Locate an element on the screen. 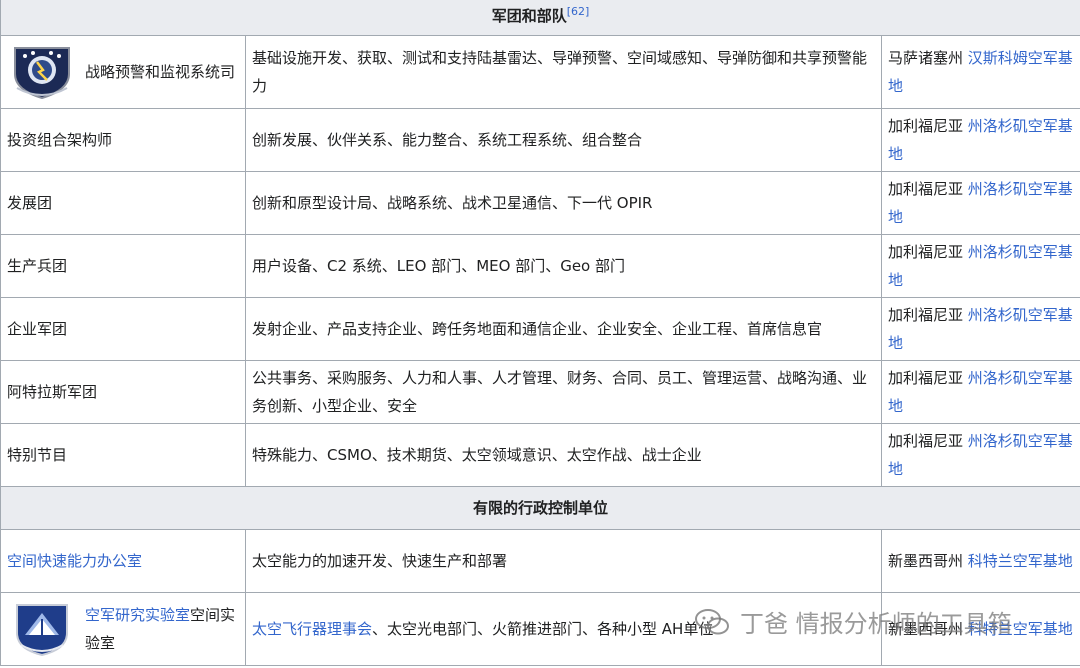 This screenshot has width=1080, height=668. unit-link: 空间快速能力办公室 is located at coordinates (74, 561).